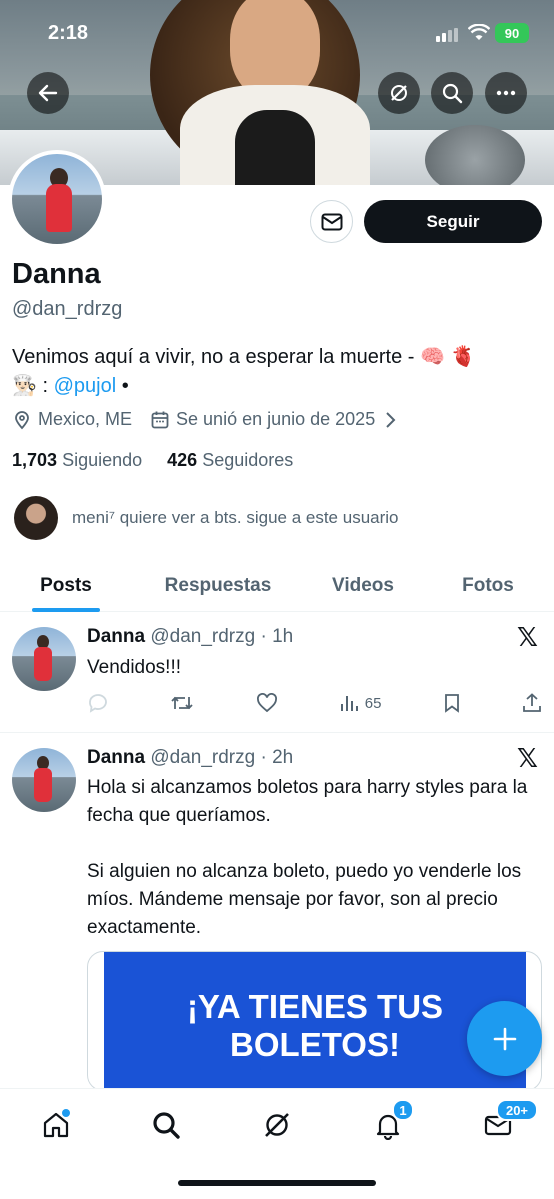 The image size is (554, 1199). I want to click on following-link: 1,703 Siguiendo, so click(77, 460).